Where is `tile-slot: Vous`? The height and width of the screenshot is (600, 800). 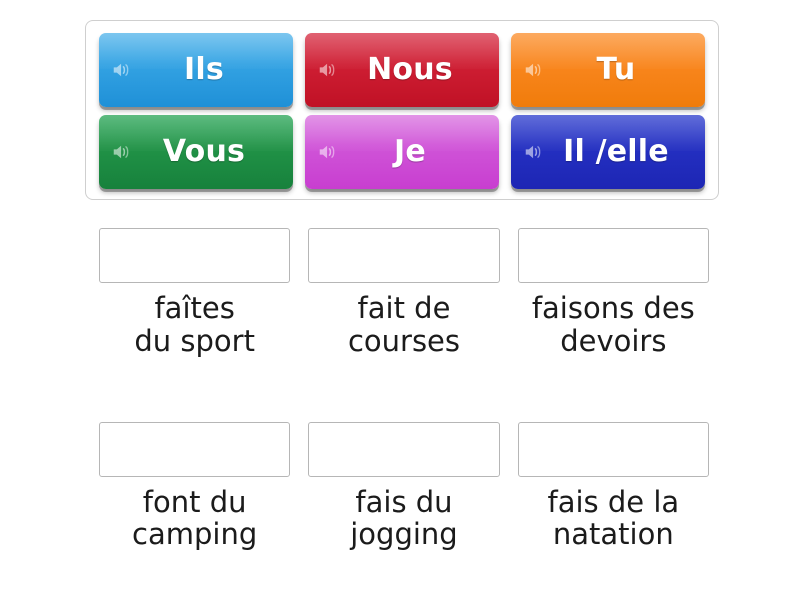
tile-slot: Vous is located at coordinates (196, 152).